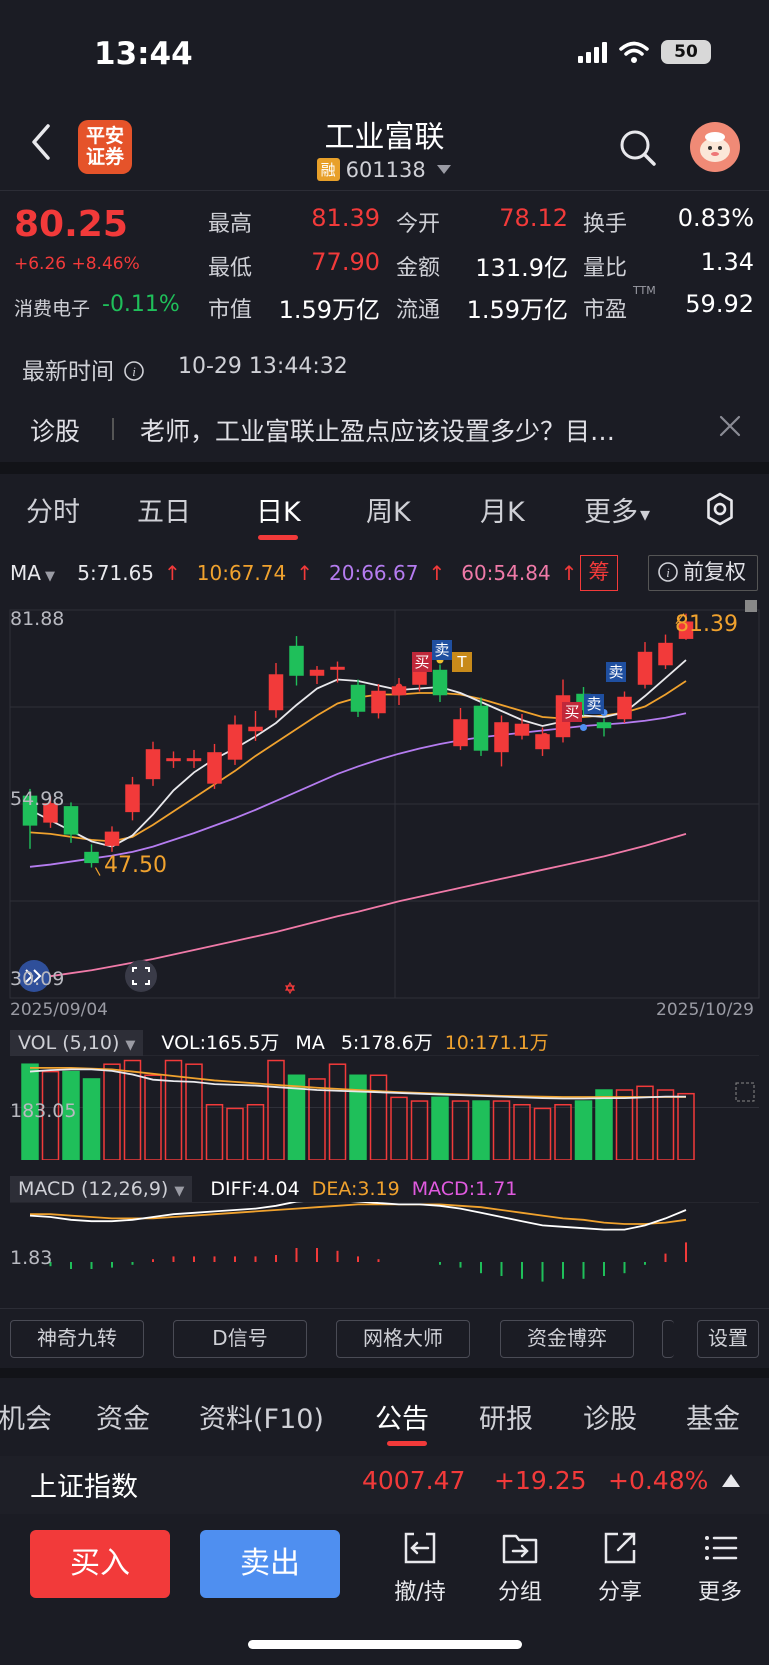 Image resolution: width=769 pixels, height=1665 pixels. I want to click on low-price-marker: 47.50, so click(135, 865).